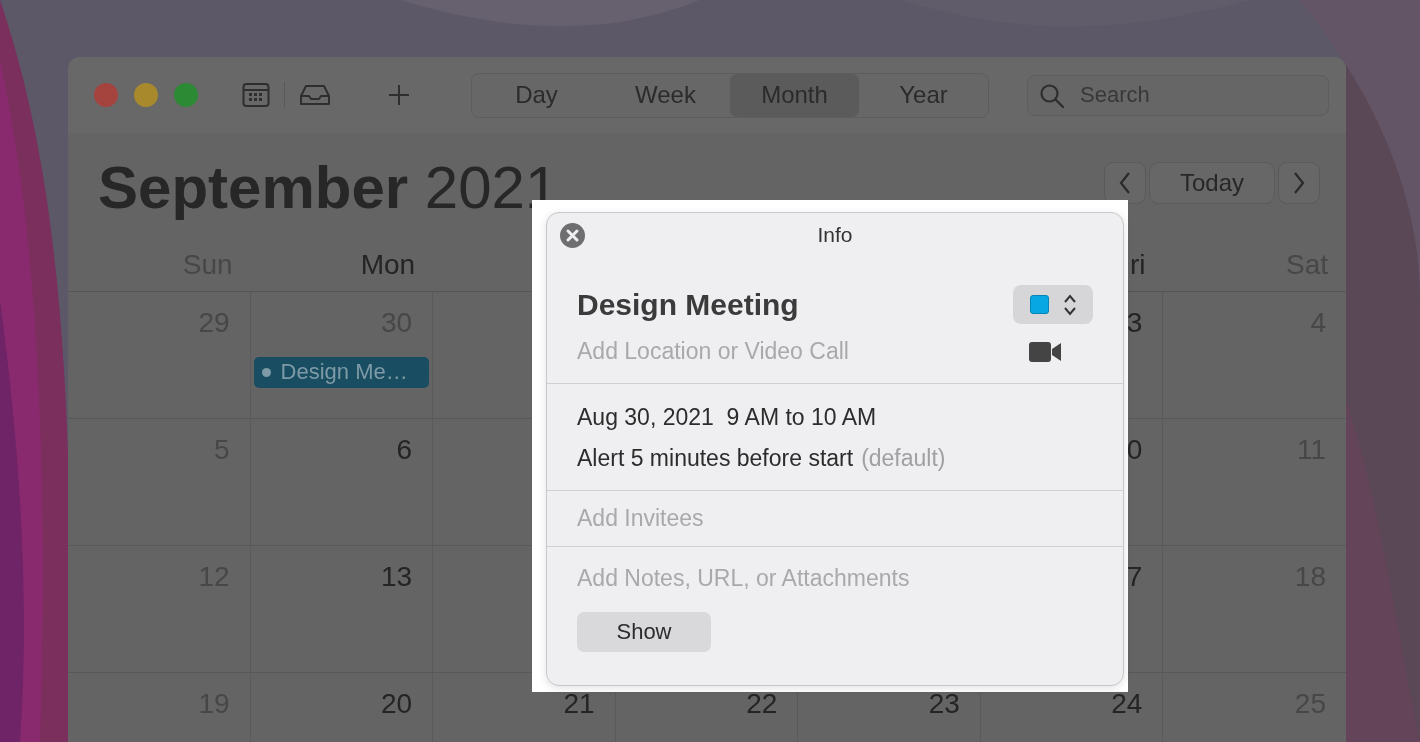 The width and height of the screenshot is (1420, 742). What do you see at coordinates (536, 95) in the screenshot?
I see `view-tab: Day` at bounding box center [536, 95].